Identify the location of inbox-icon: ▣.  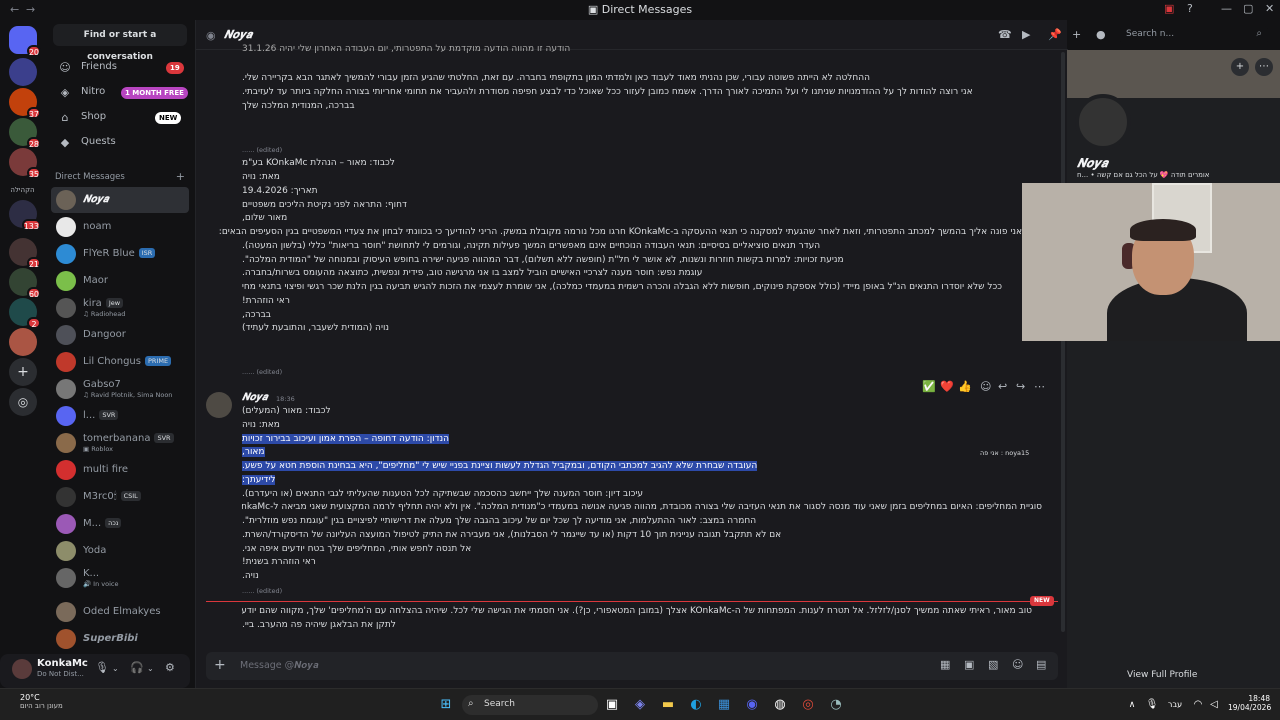
(1169, 8).